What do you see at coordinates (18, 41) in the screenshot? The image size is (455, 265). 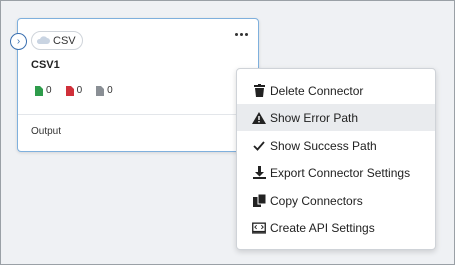 I see `expand-chevron-icon: ›` at bounding box center [18, 41].